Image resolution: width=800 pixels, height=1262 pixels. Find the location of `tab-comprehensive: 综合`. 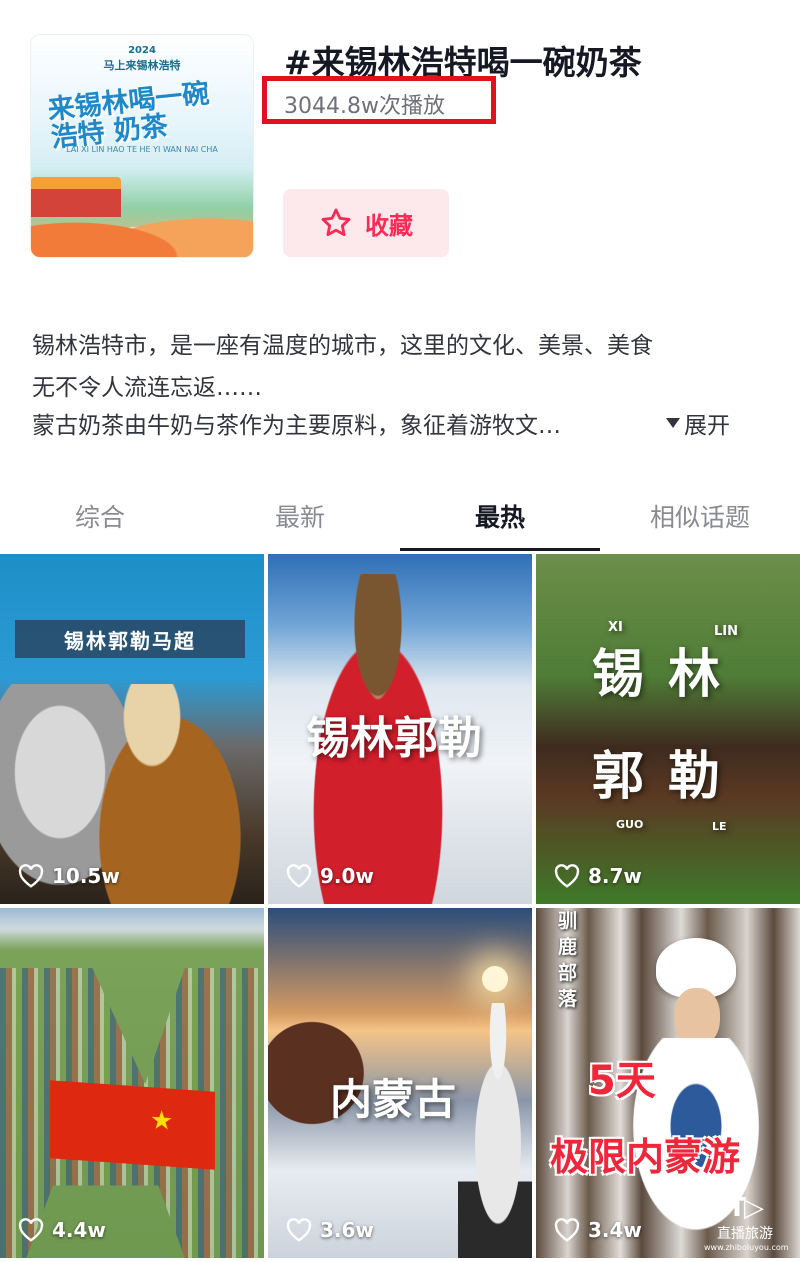

tab-comprehensive: 综合 is located at coordinates (100, 516).